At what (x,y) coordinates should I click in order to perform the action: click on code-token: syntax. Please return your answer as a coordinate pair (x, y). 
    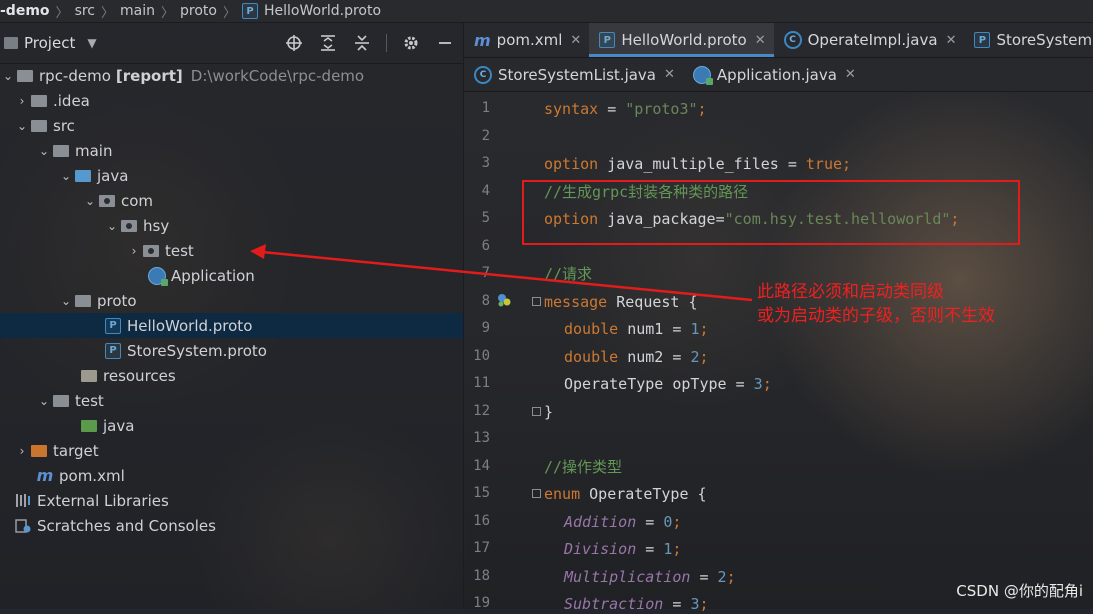
    Looking at the image, I should click on (571, 109).